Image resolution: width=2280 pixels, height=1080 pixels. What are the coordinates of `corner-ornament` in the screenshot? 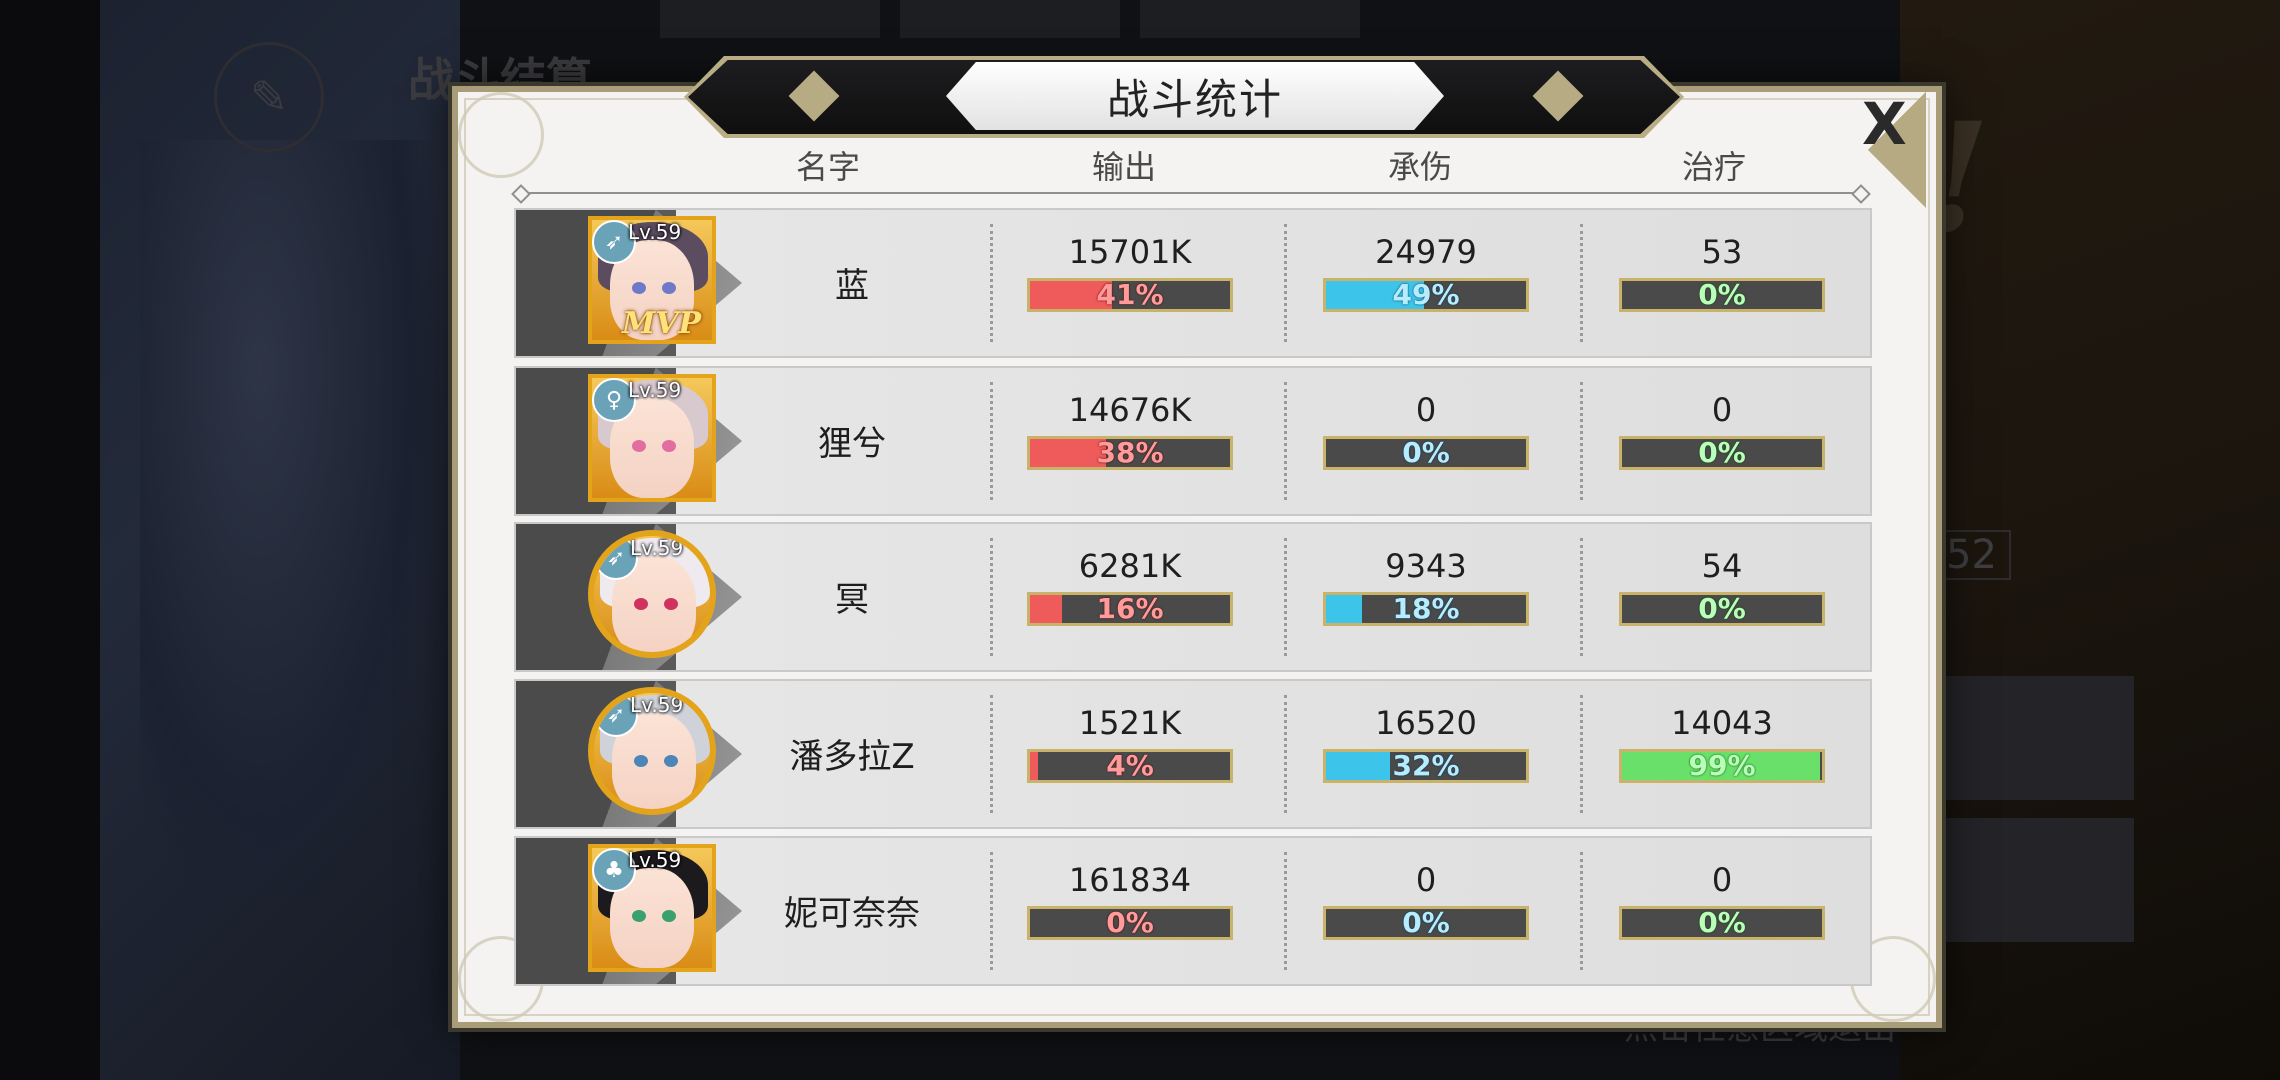 It's located at (501, 135).